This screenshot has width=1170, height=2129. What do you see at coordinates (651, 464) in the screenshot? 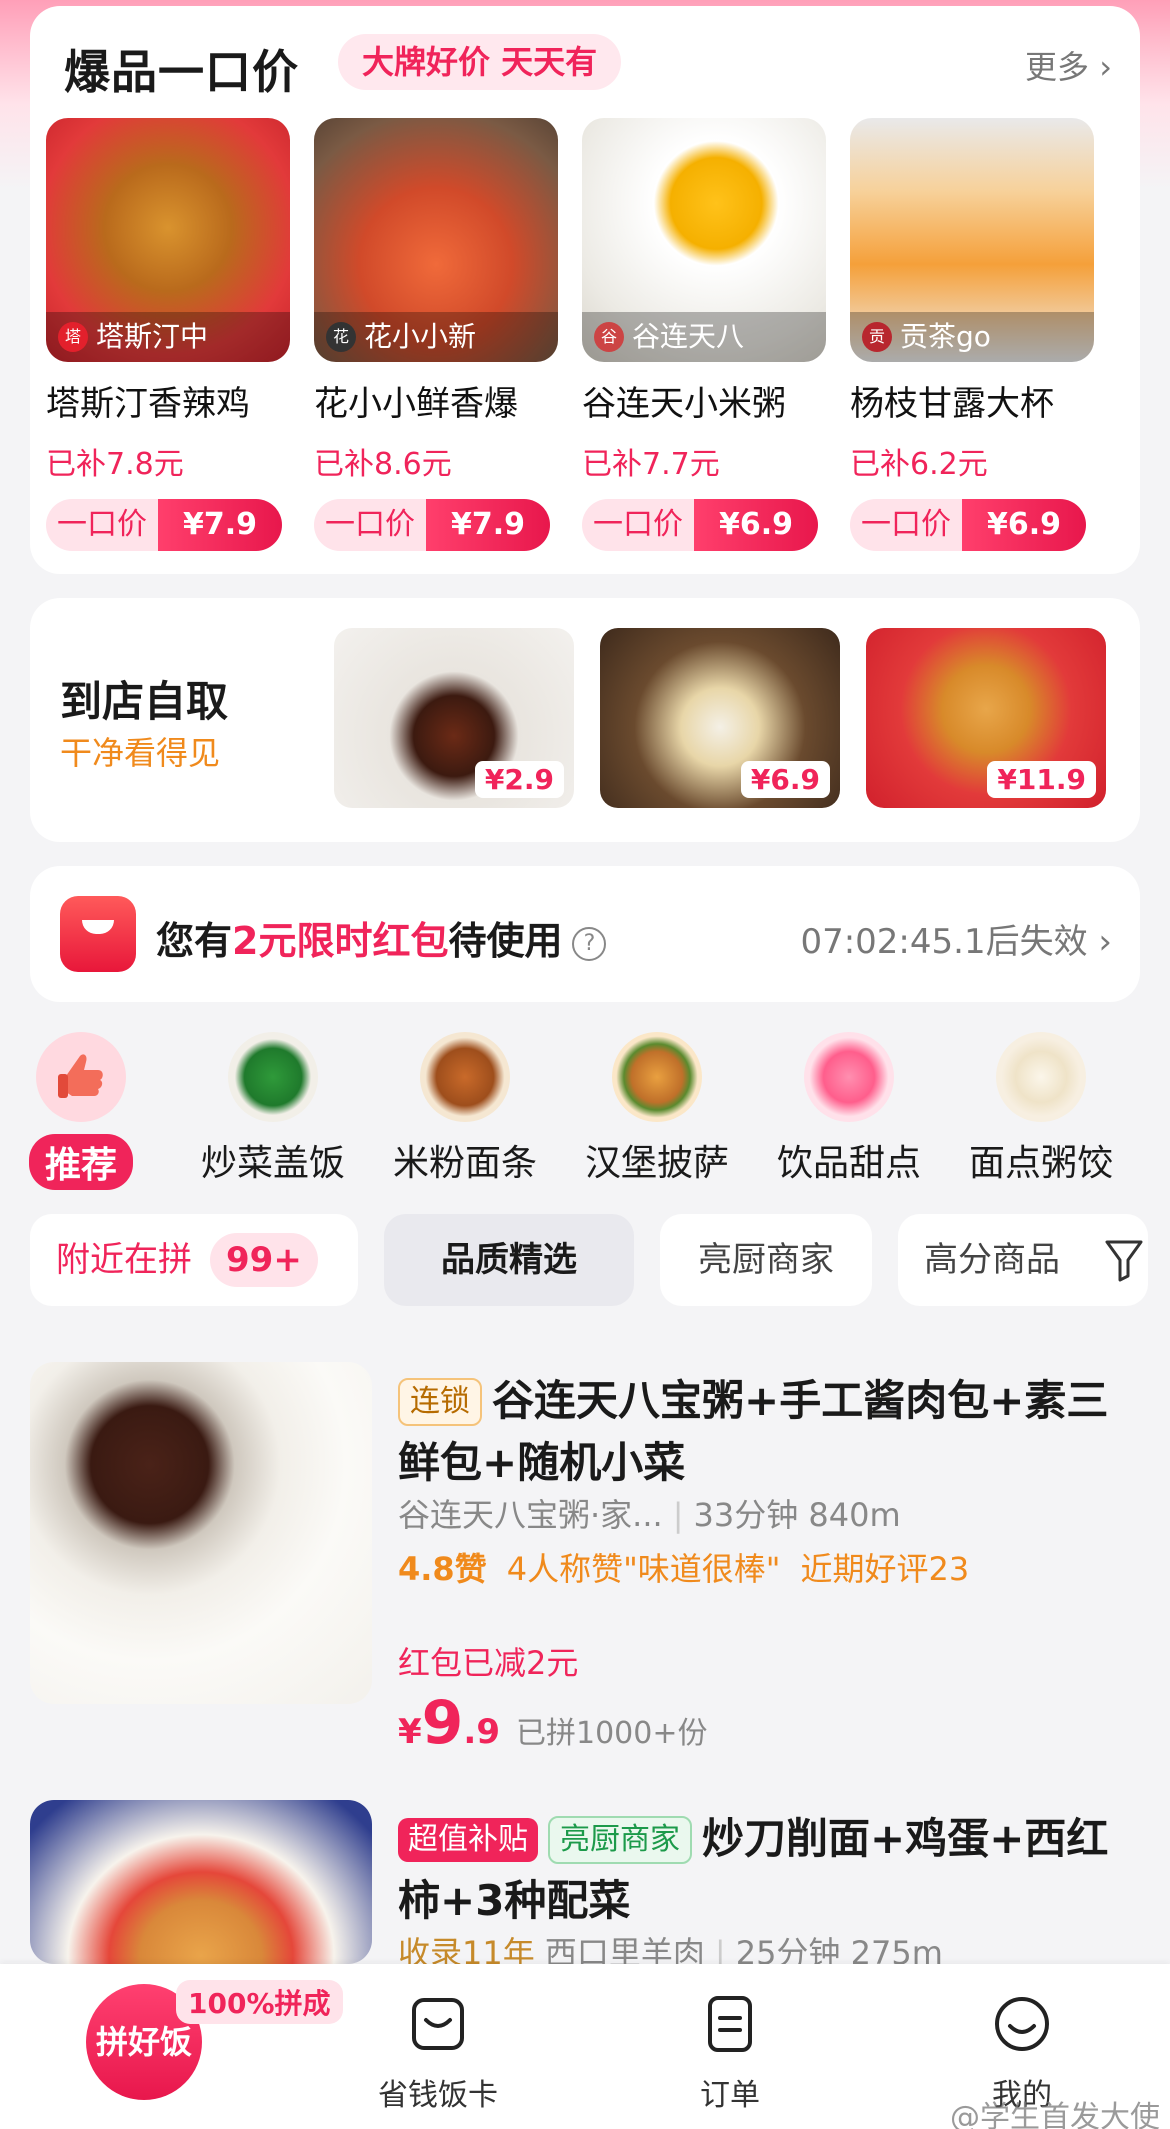
I see `deal-subsidy: 已补7.7元` at bounding box center [651, 464].